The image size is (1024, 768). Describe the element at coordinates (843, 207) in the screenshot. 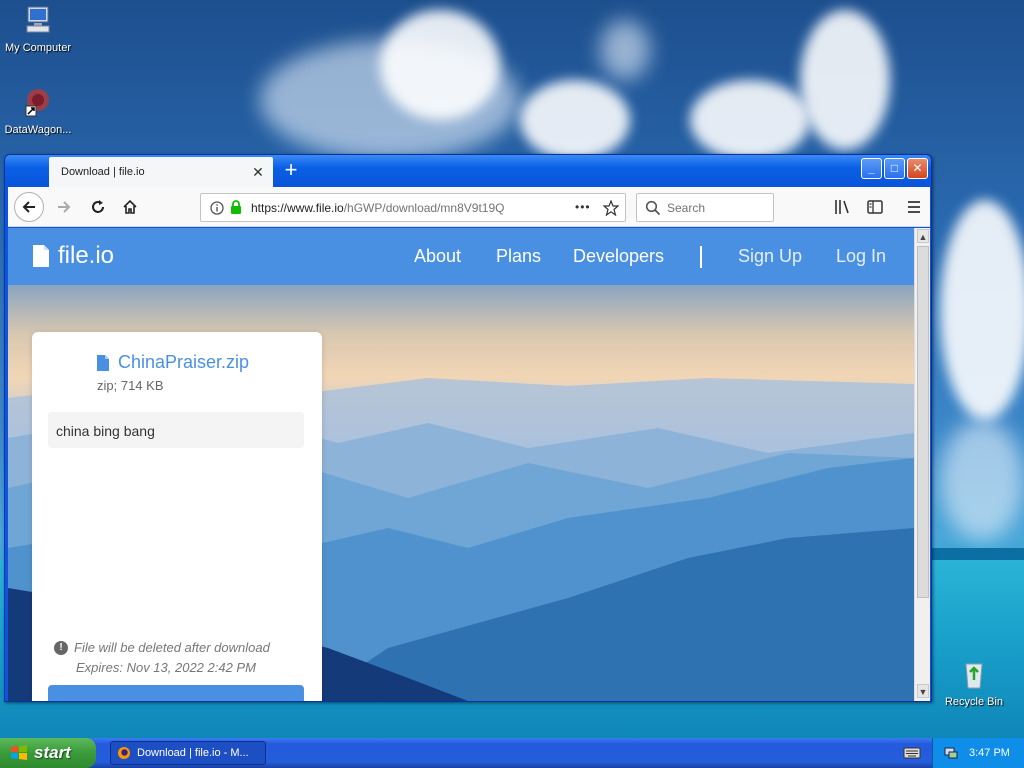

I see `library-icon` at that location.